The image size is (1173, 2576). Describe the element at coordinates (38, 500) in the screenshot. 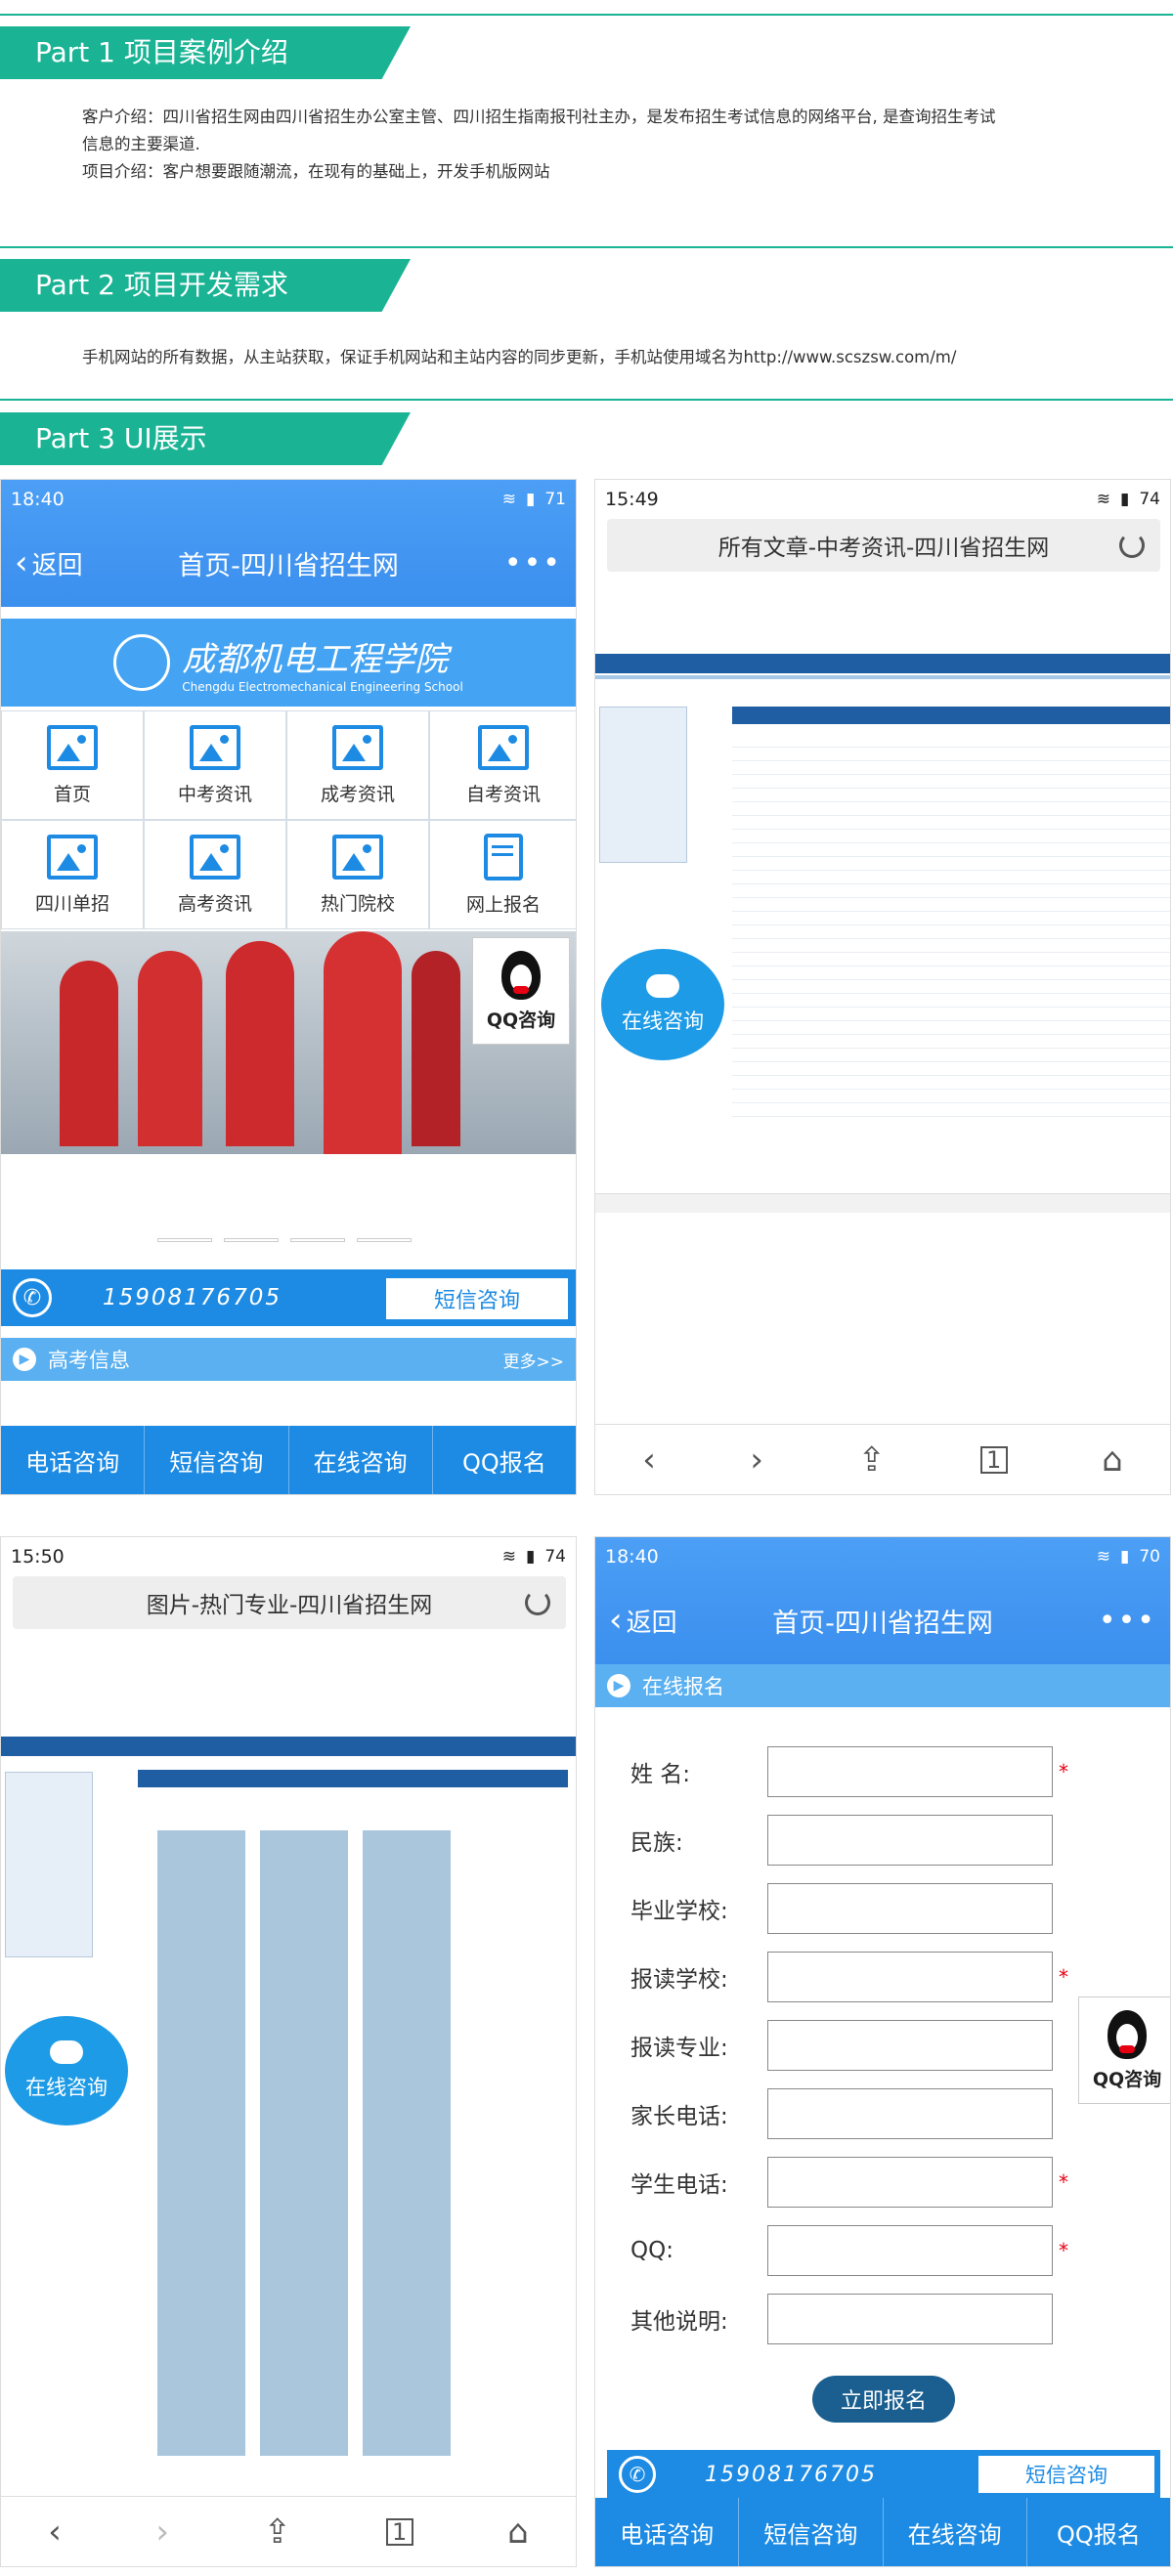

I see `status-time: 18:40` at that location.